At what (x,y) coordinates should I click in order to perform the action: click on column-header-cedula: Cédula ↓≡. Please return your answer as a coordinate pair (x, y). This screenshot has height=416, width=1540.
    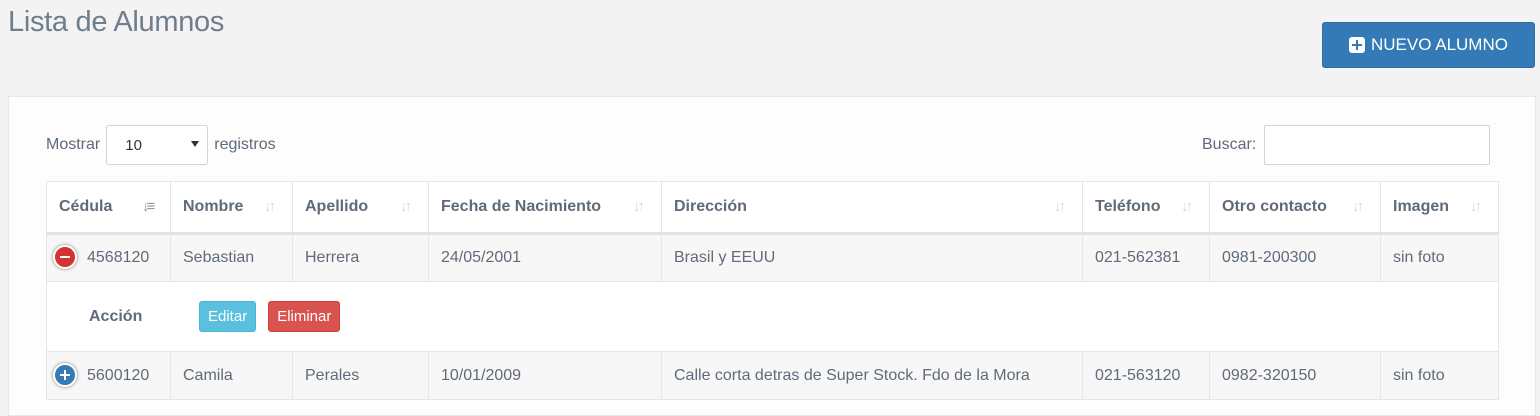
    Looking at the image, I should click on (108, 208).